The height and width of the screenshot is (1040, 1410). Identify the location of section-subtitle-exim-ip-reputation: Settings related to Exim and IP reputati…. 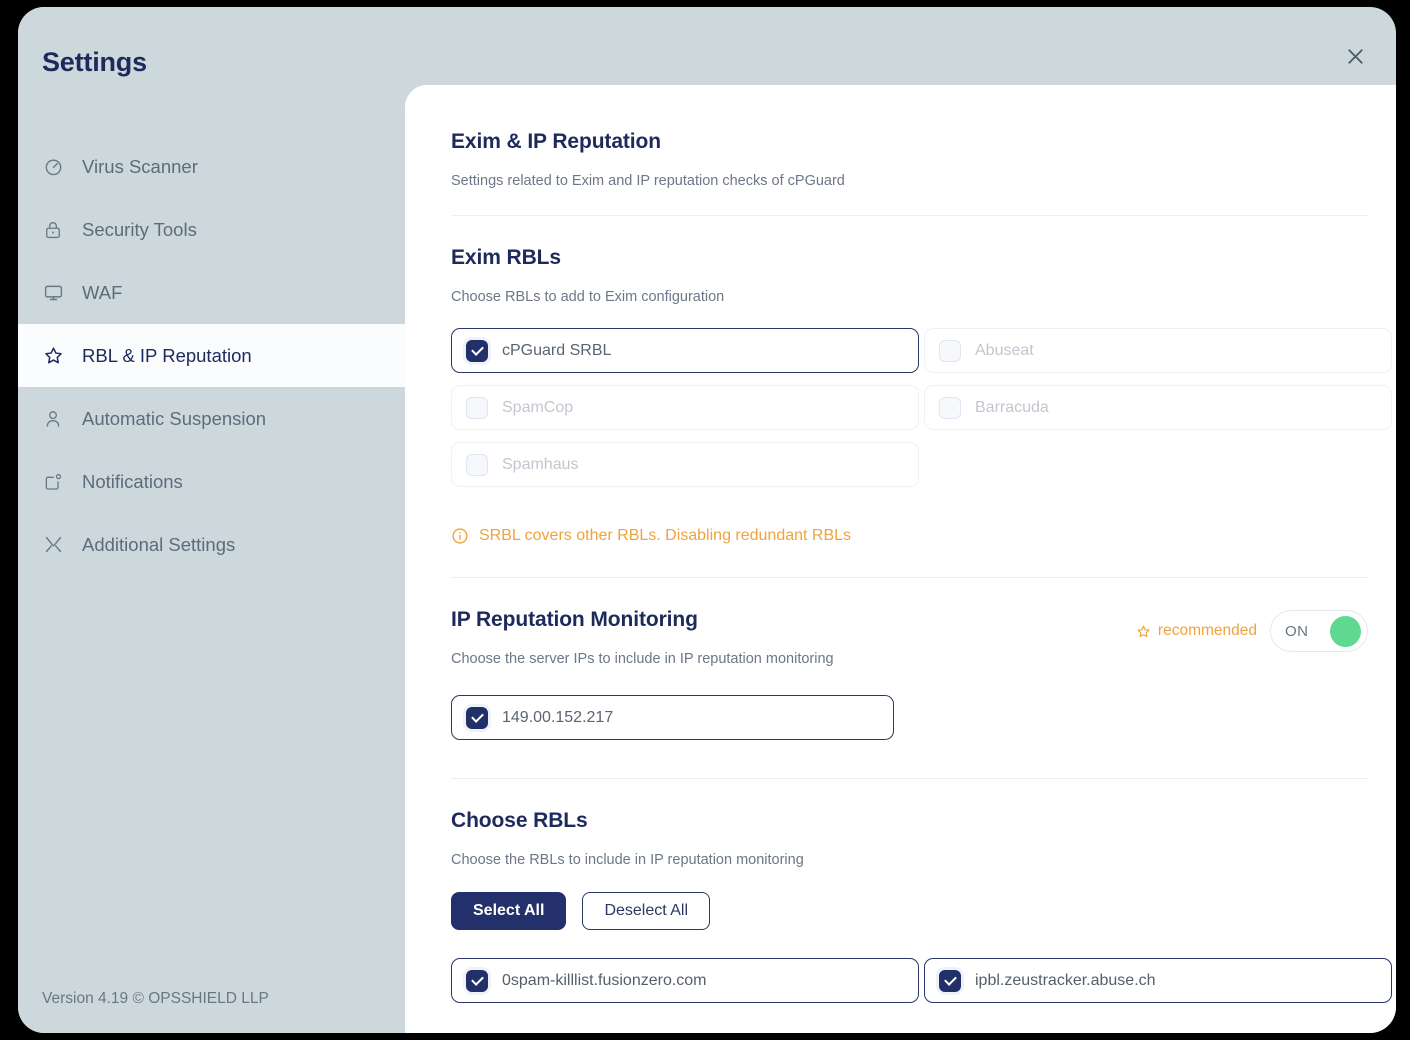
(648, 181).